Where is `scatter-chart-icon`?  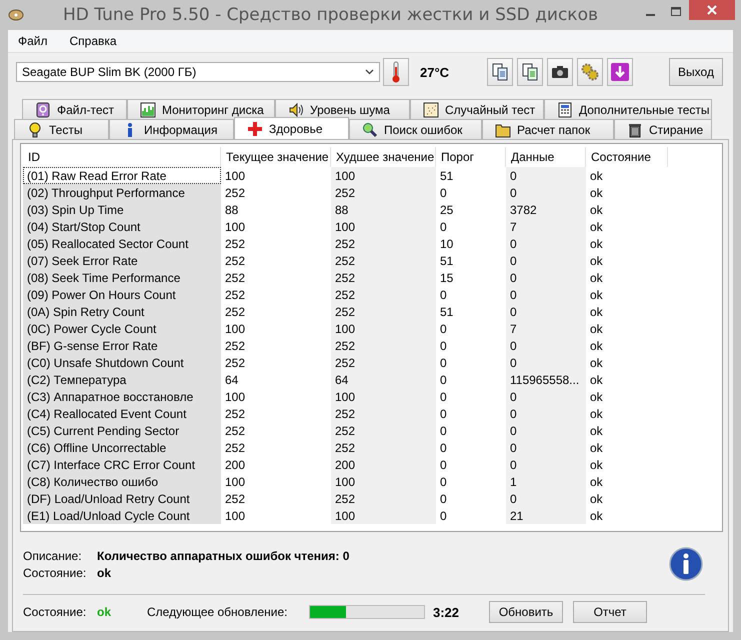
scatter-chart-icon is located at coordinates (431, 110).